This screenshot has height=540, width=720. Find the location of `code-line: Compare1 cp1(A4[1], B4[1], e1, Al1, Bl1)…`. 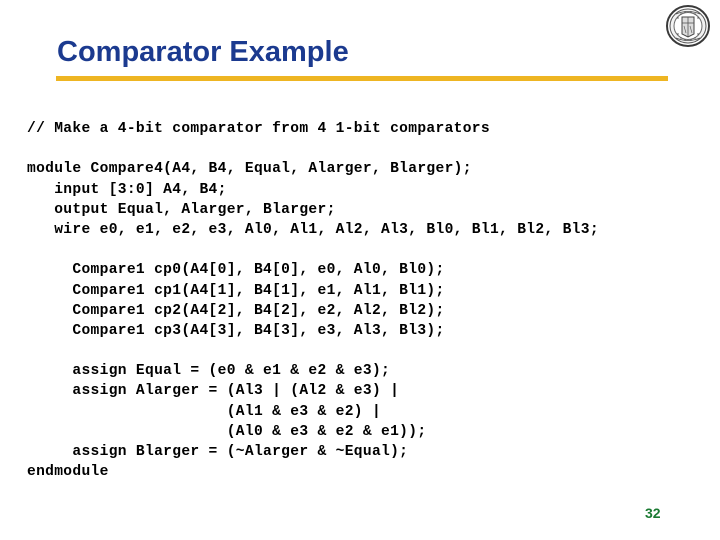

code-line: Compare1 cp1(A4[1], B4[1], e1, Al1, Bl1)… is located at coordinates (236, 290).